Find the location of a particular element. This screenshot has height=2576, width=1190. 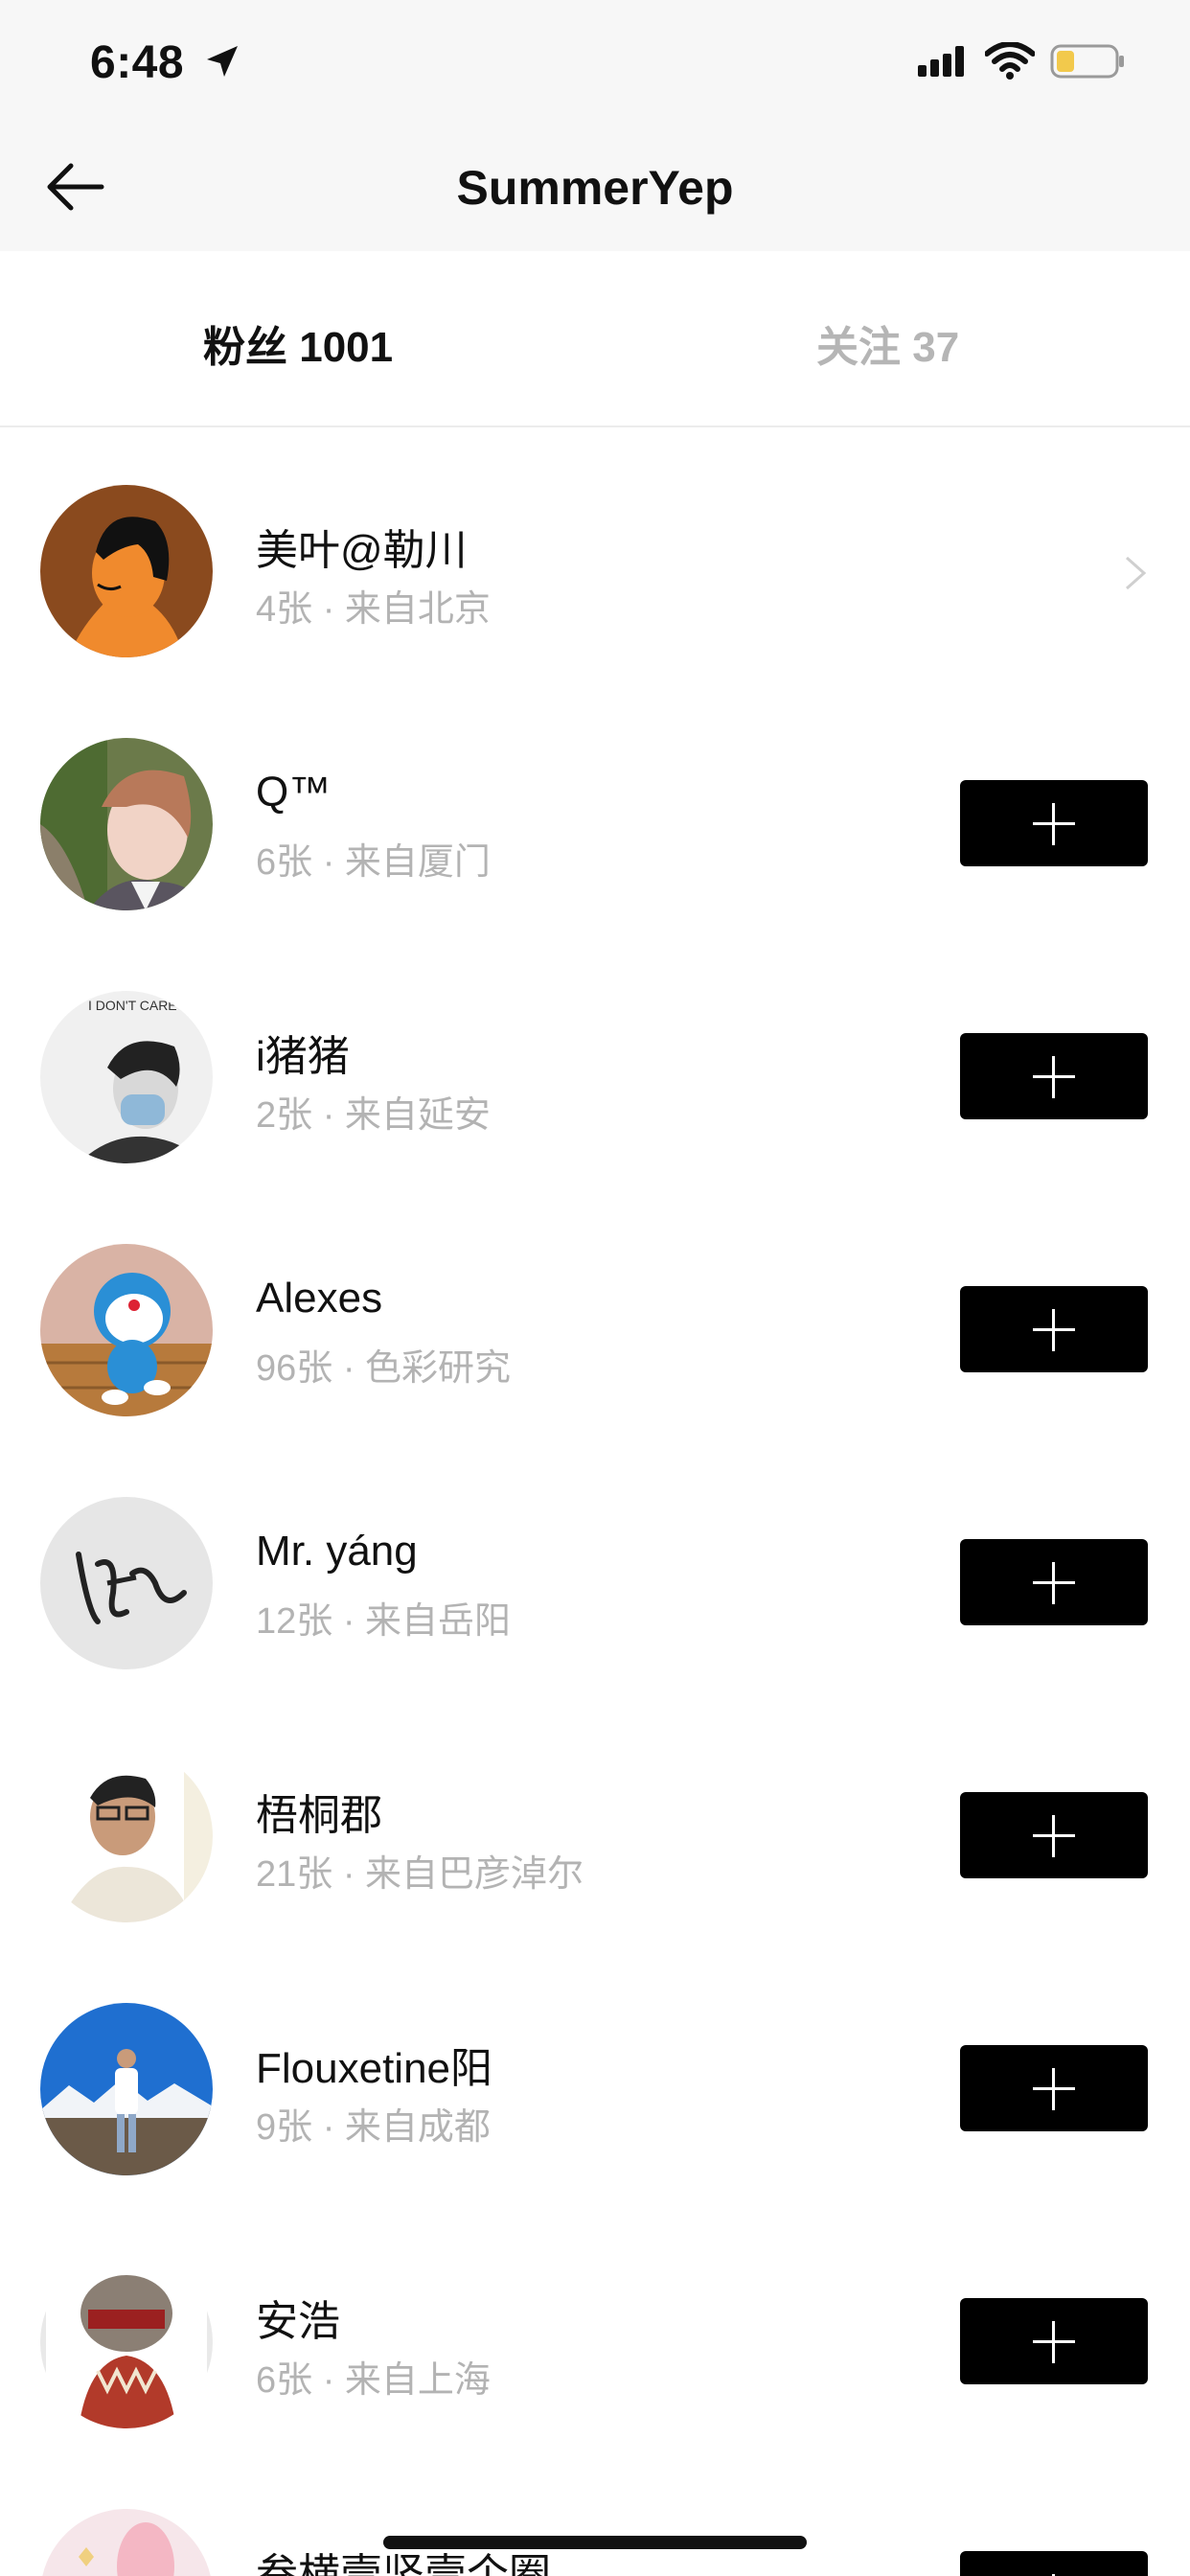

follower-name: Q™ is located at coordinates (294, 792).